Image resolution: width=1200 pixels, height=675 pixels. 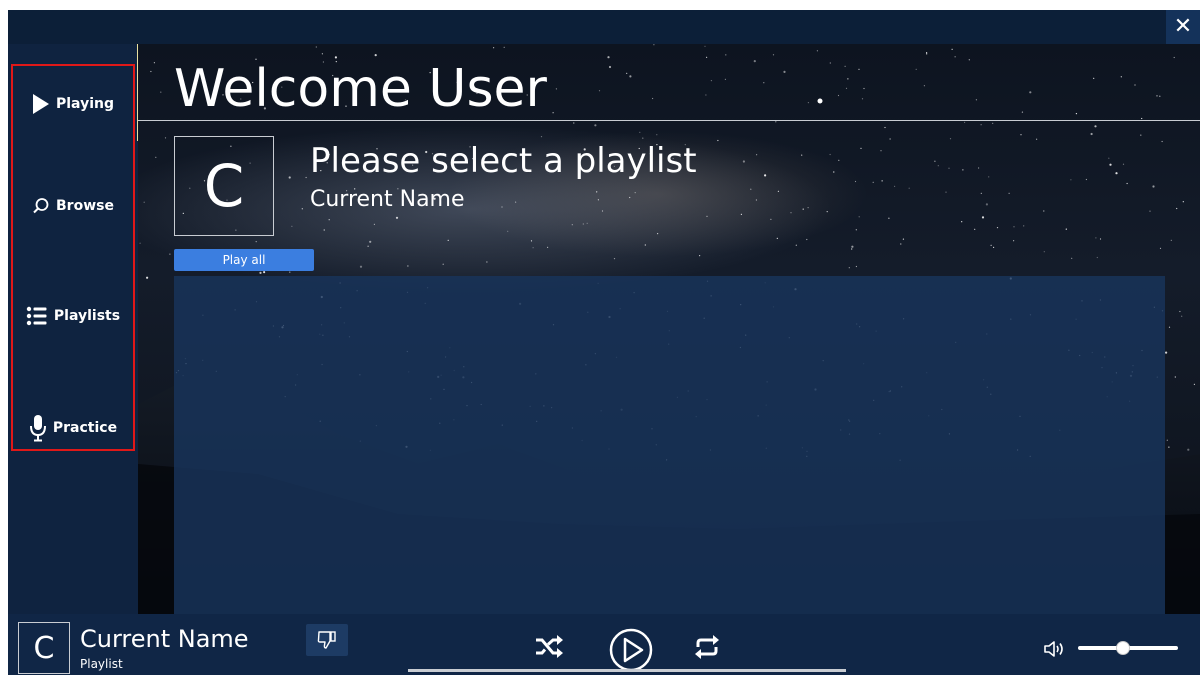 What do you see at coordinates (1183, 27) in the screenshot?
I see `close-button: ✕` at bounding box center [1183, 27].